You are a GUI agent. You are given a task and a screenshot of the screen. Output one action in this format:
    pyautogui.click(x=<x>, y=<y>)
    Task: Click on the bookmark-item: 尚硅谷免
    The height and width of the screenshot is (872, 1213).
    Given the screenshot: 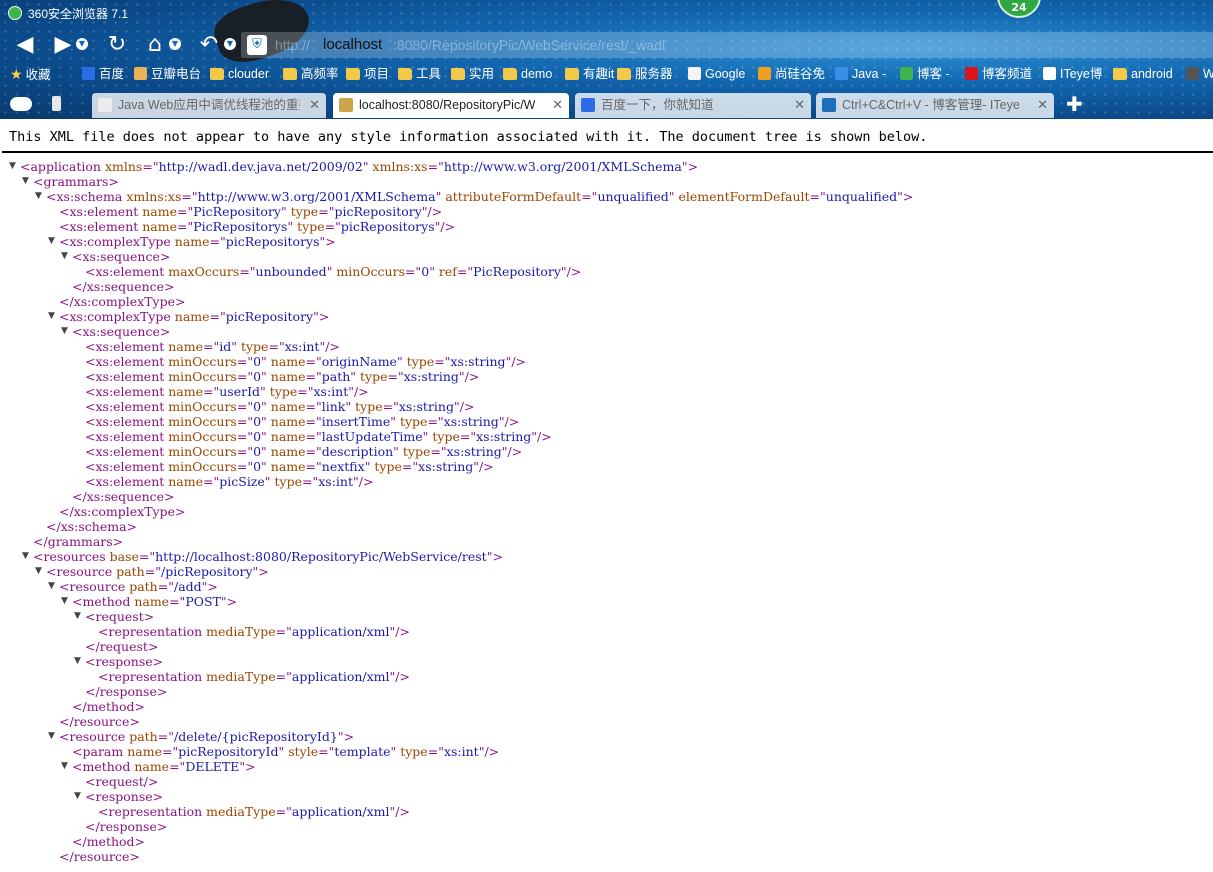 What is the action you would take?
    pyautogui.click(x=791, y=74)
    